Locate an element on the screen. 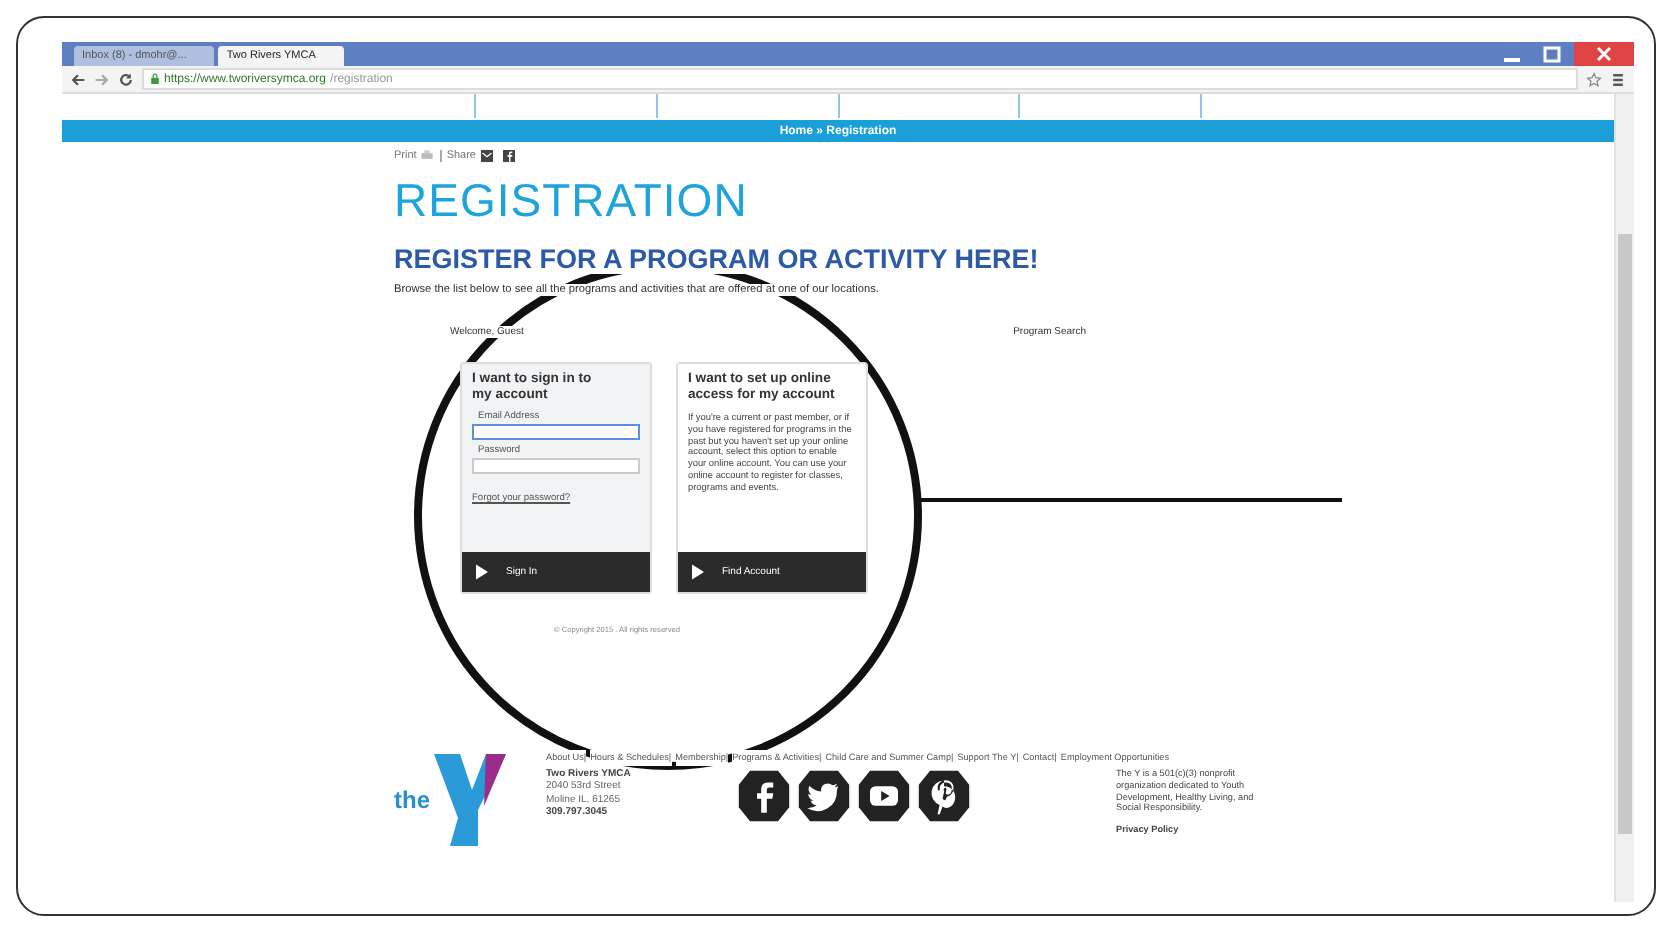 This screenshot has height=936, width=1676. youtube-icon is located at coordinates (884, 796).